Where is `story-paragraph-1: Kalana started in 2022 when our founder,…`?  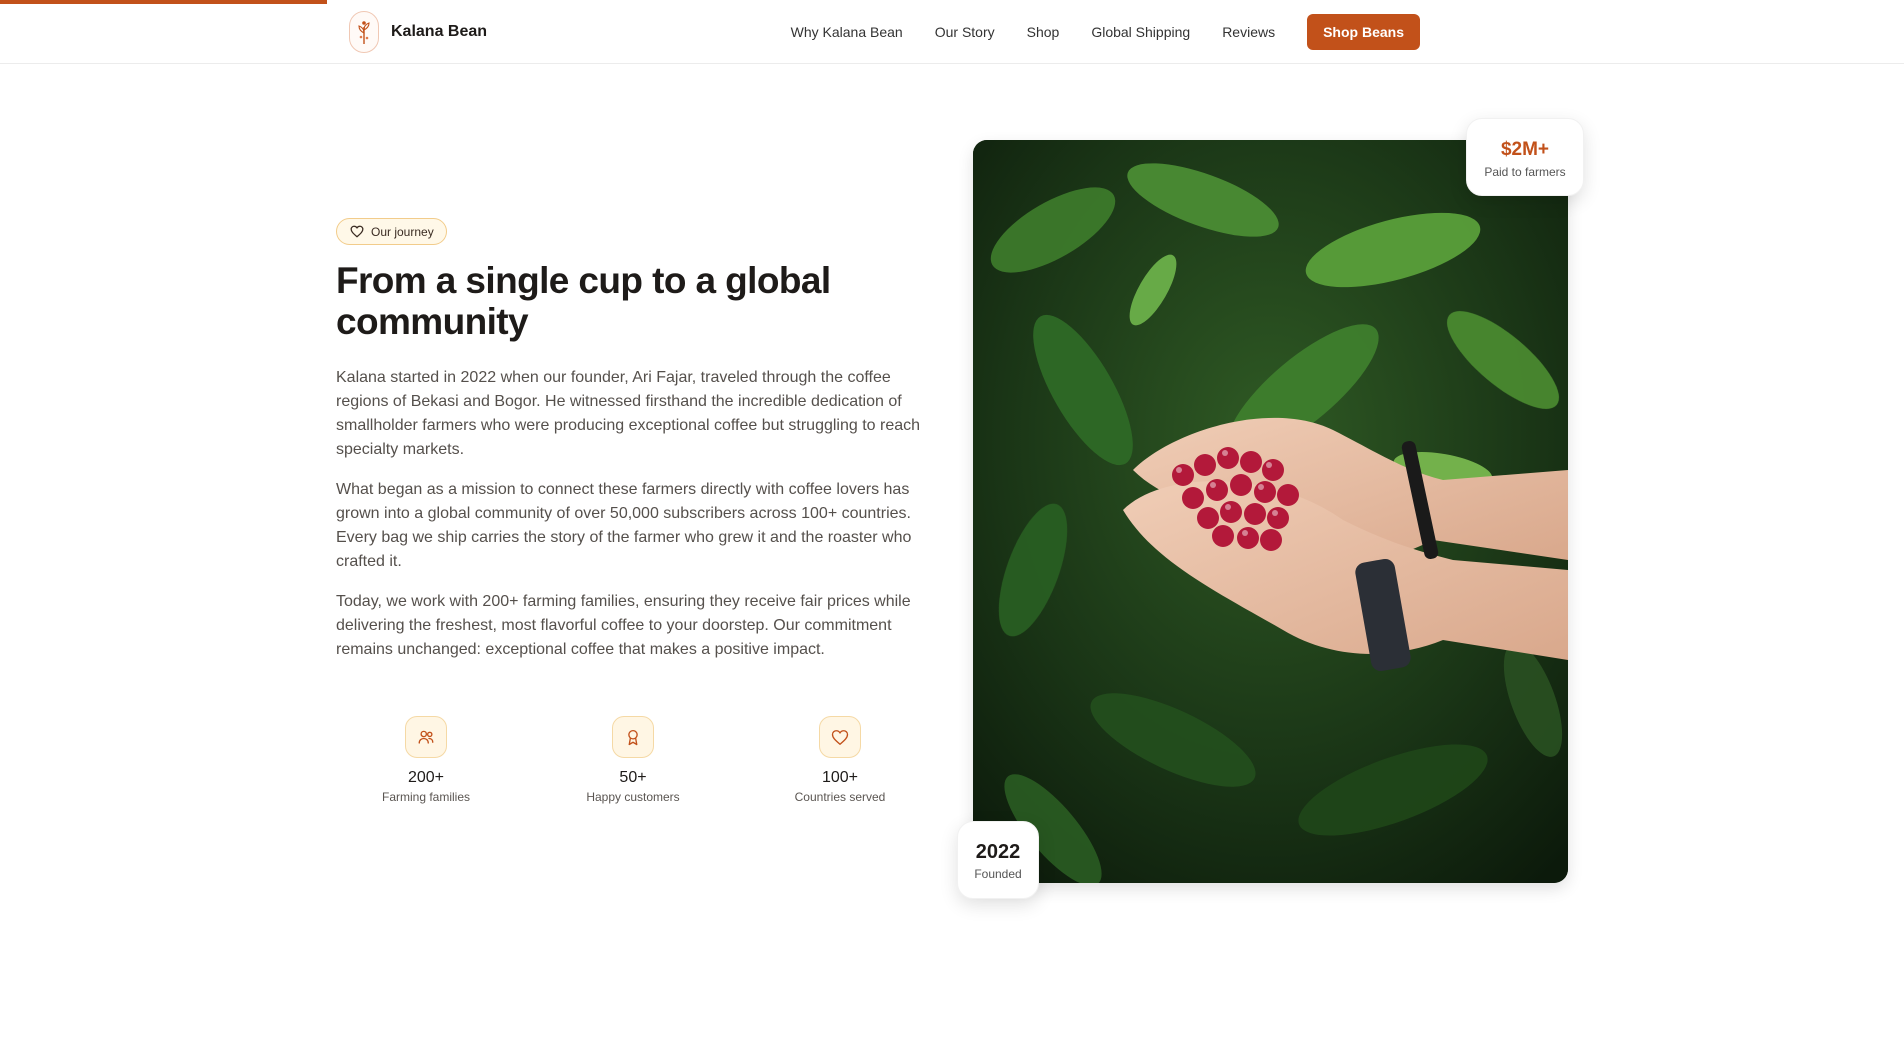
story-paragraph-1: Kalana started in 2022 when our founder,… is located at coordinates (628, 413).